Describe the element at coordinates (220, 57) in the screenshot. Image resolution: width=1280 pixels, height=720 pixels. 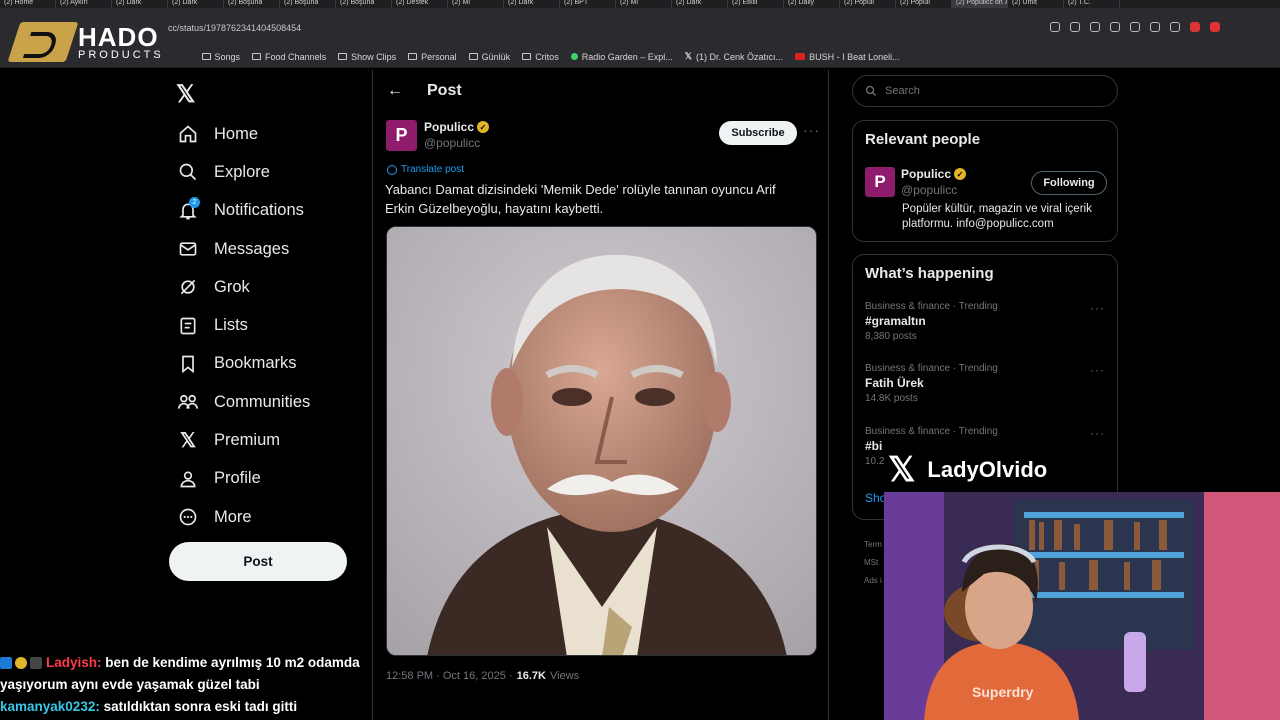
I see `bookmark: Songs` at that location.